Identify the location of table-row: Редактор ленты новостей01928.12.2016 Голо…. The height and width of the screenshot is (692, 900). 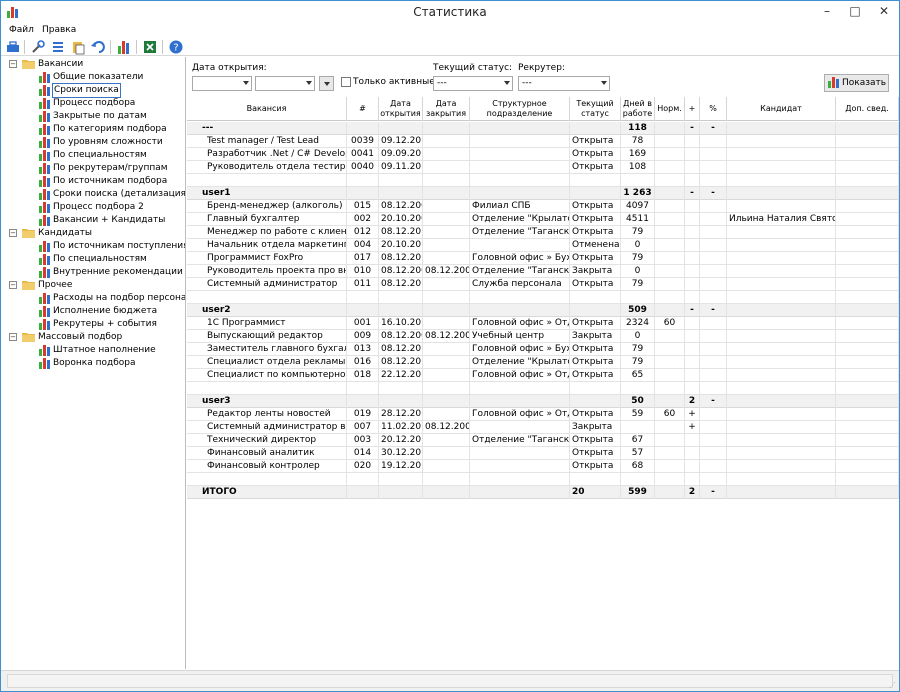
(543, 414).